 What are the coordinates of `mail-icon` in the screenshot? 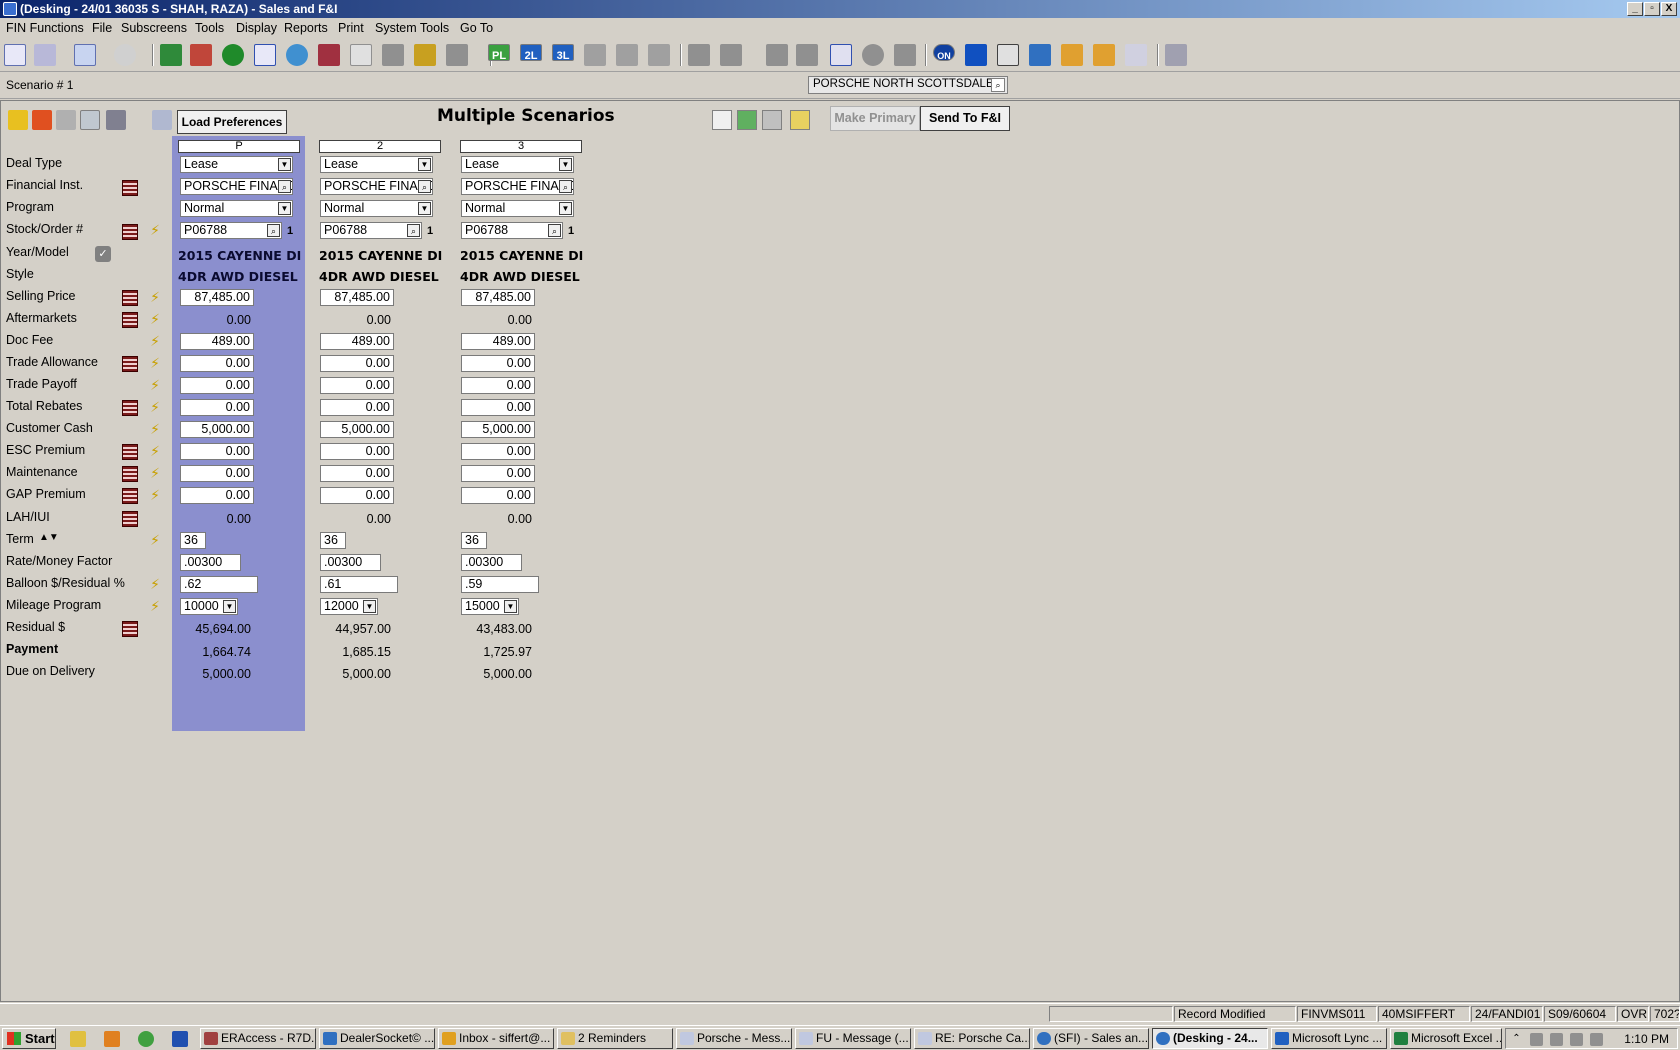 It's located at (1072, 55).